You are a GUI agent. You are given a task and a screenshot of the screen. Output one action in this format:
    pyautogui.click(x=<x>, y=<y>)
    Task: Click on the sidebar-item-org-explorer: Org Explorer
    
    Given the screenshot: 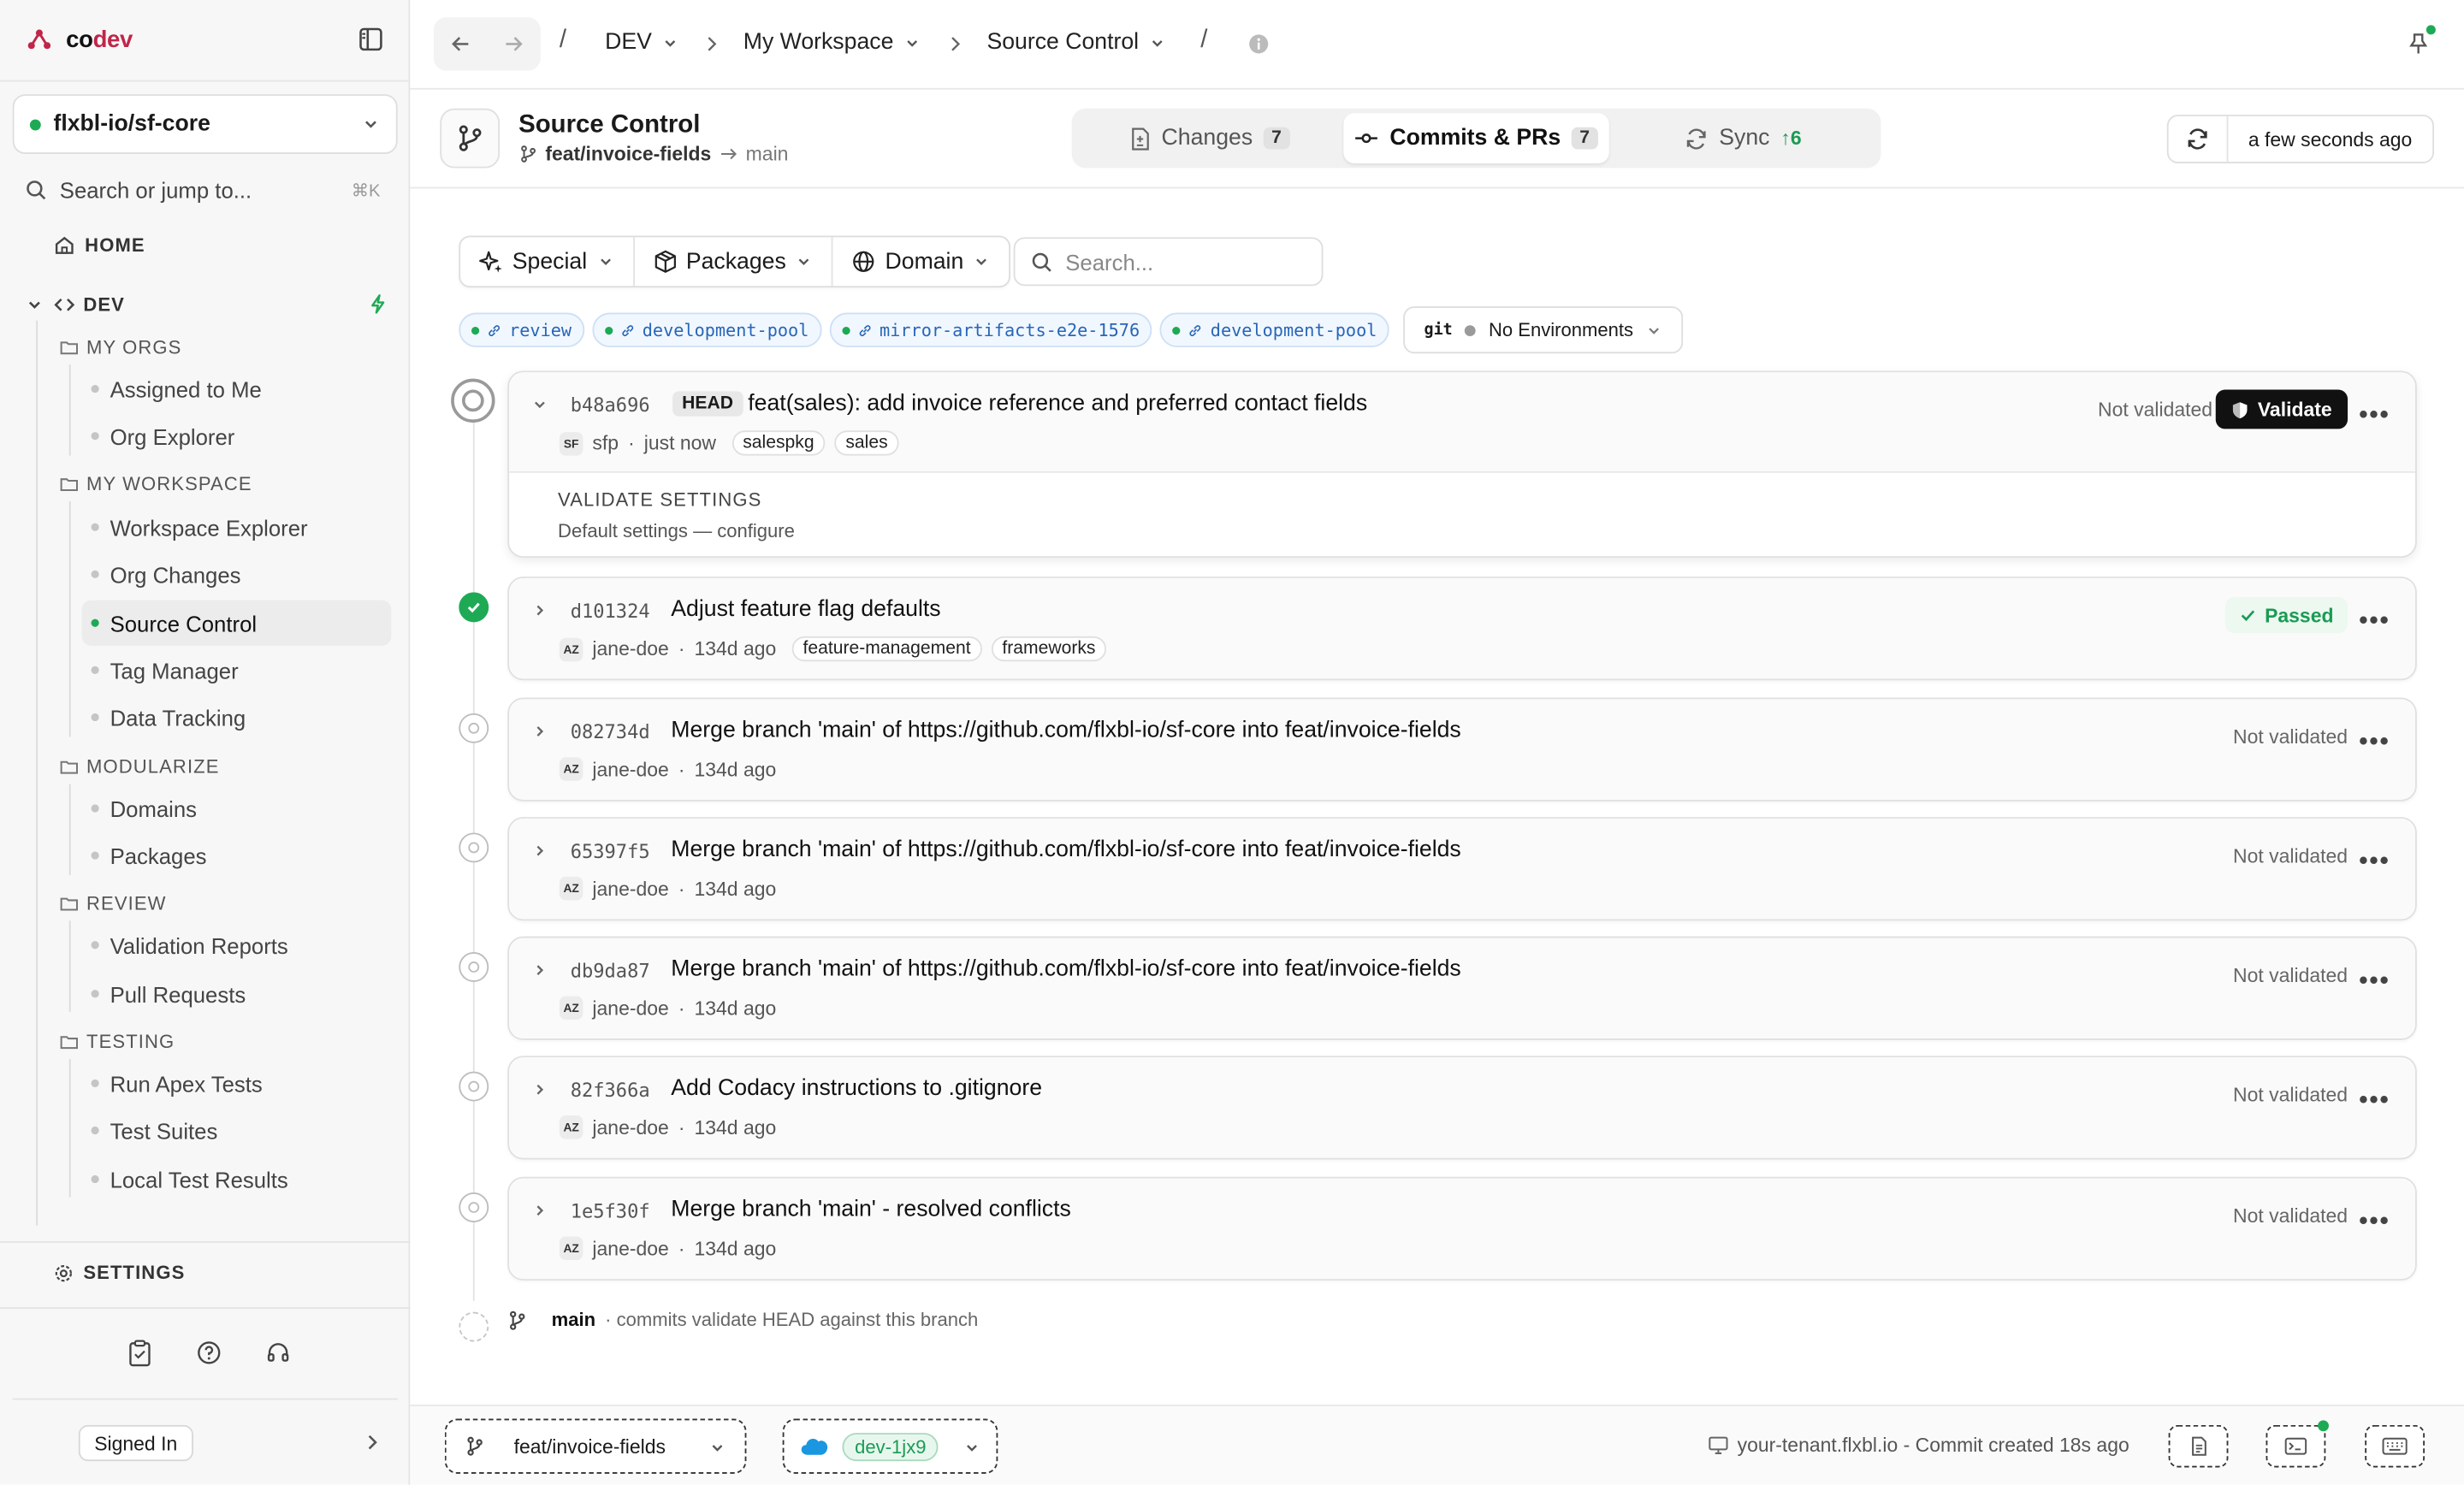 What is the action you would take?
    pyautogui.click(x=237, y=436)
    